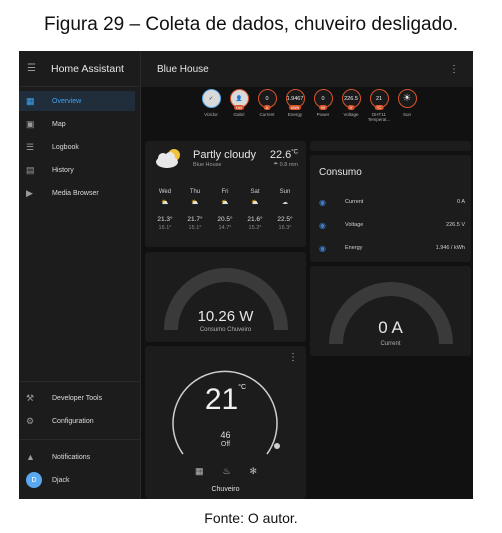 The width and height of the screenshot is (502, 533). I want to click on weather-precipitation: ☂ 0.8 mm, so click(285, 165).